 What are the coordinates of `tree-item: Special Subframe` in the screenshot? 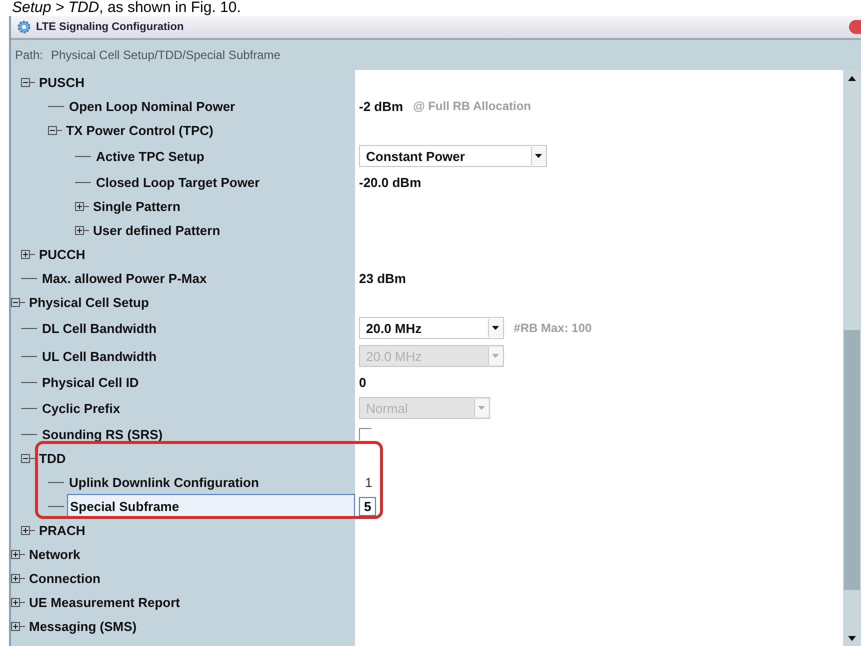 It's located at (211, 506).